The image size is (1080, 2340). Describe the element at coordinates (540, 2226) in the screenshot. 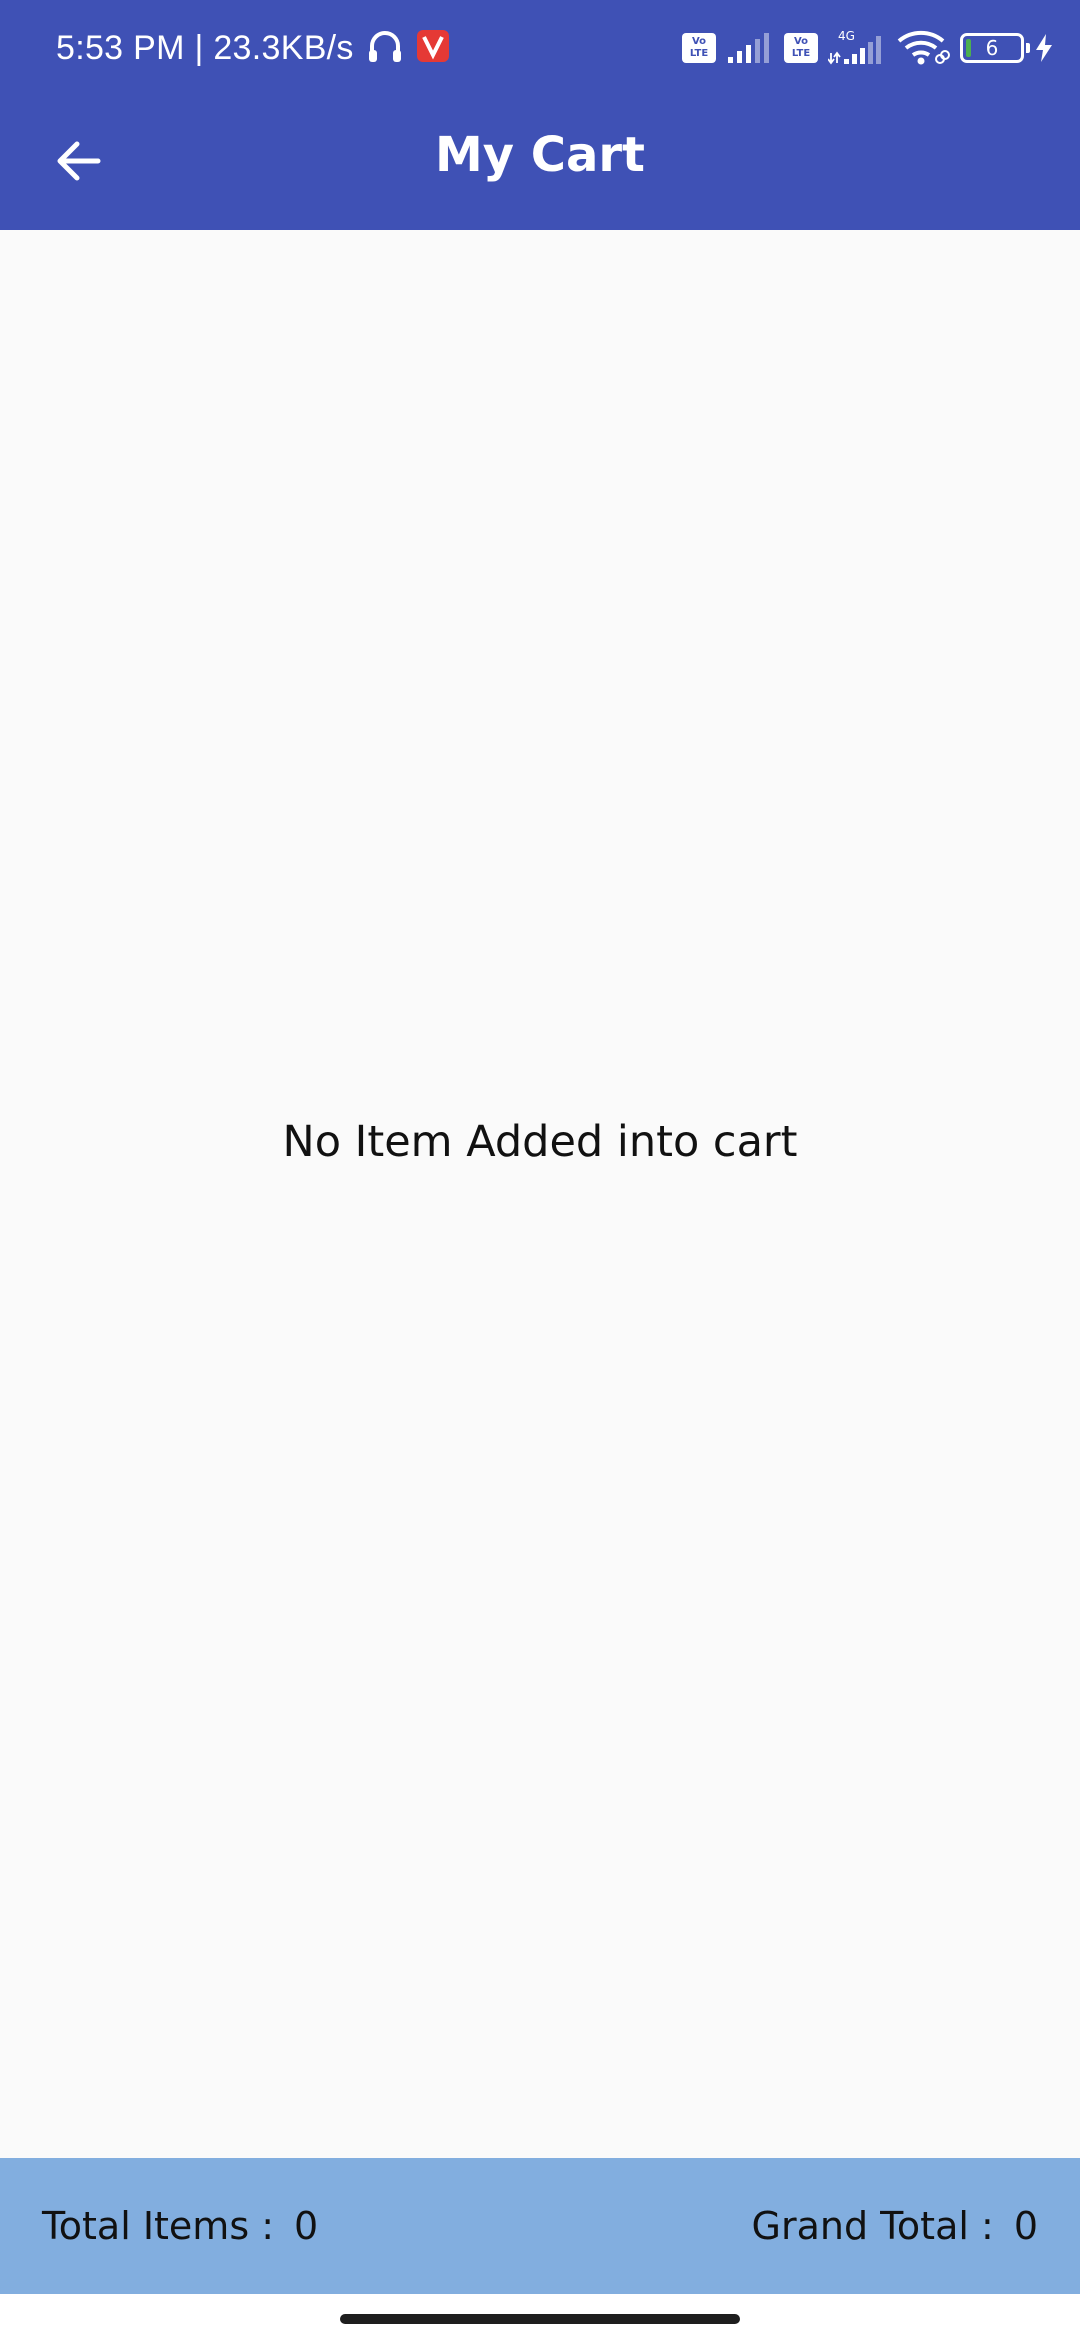

I see `totals-bar: Total Items : 0 Grand Total : 0` at that location.